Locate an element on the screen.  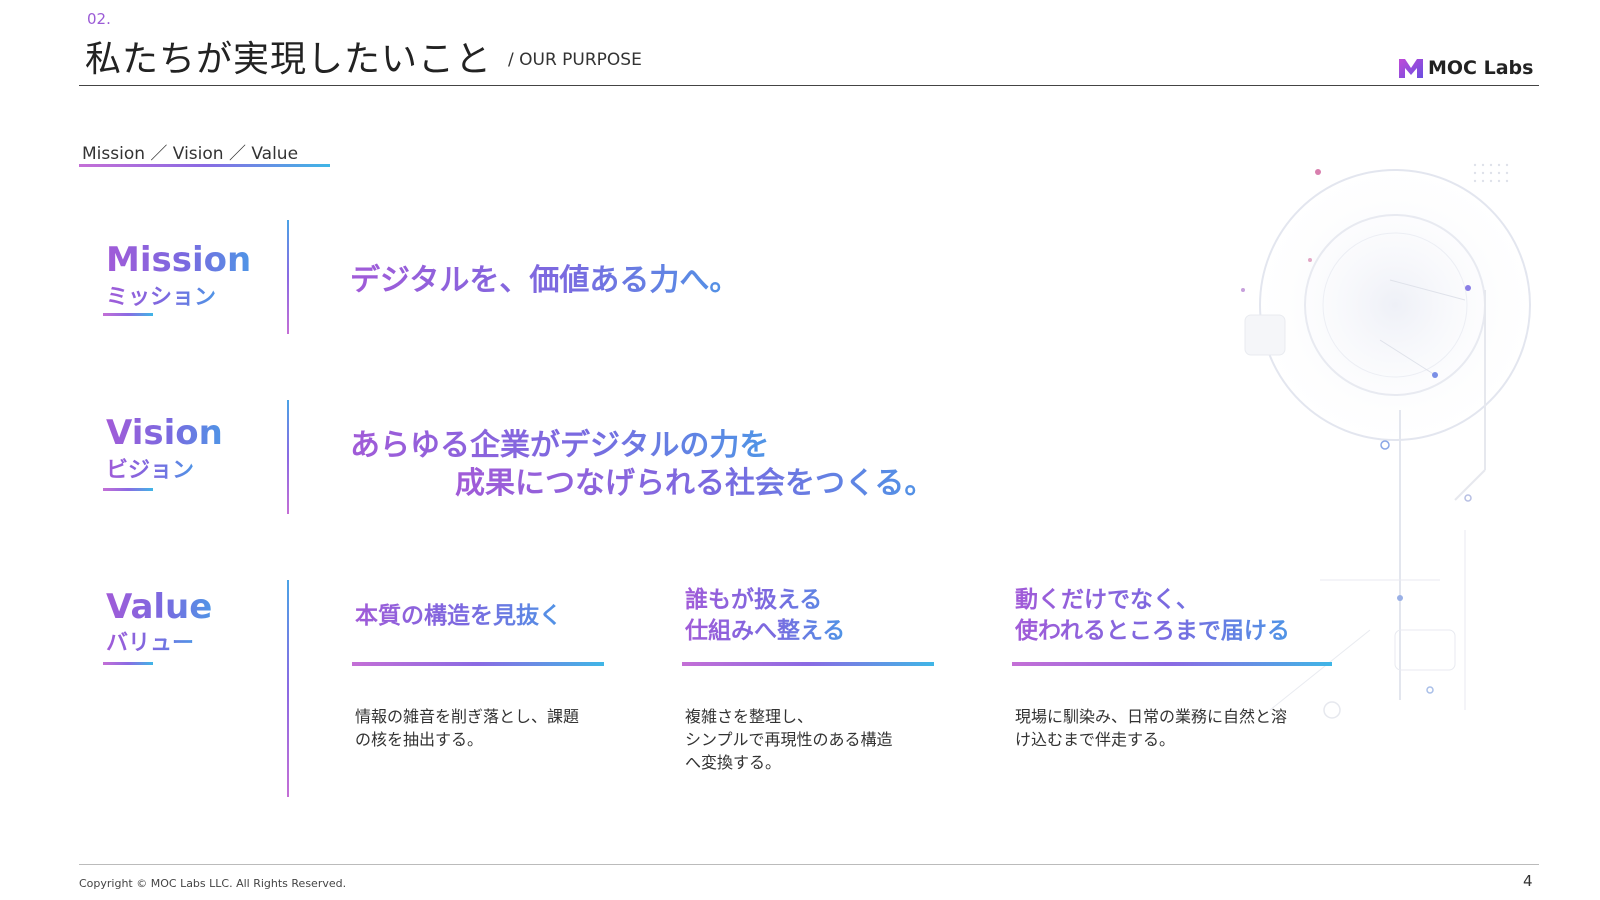
value-item-3-heading: 動くだけでなく、 使われるところまで届ける is located at coordinates (1152, 616).